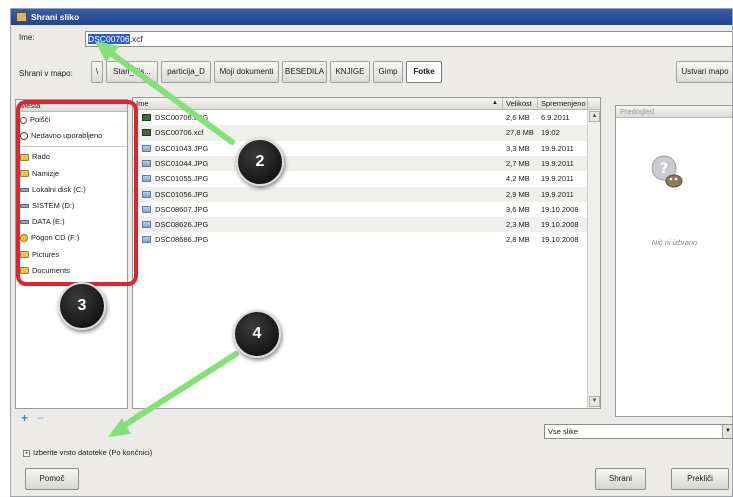 The image size is (733, 497). I want to click on file-name: DSC08607.JPG, so click(182, 209).